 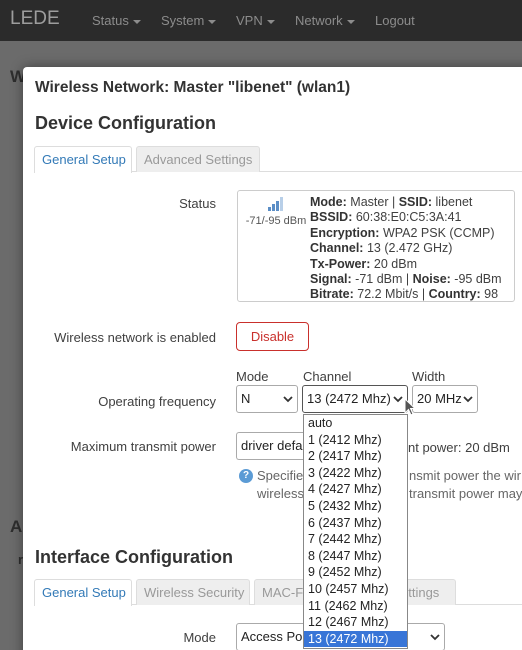 I want to click on dropdown-option: 8 (2447 Mhz), so click(x=355, y=556).